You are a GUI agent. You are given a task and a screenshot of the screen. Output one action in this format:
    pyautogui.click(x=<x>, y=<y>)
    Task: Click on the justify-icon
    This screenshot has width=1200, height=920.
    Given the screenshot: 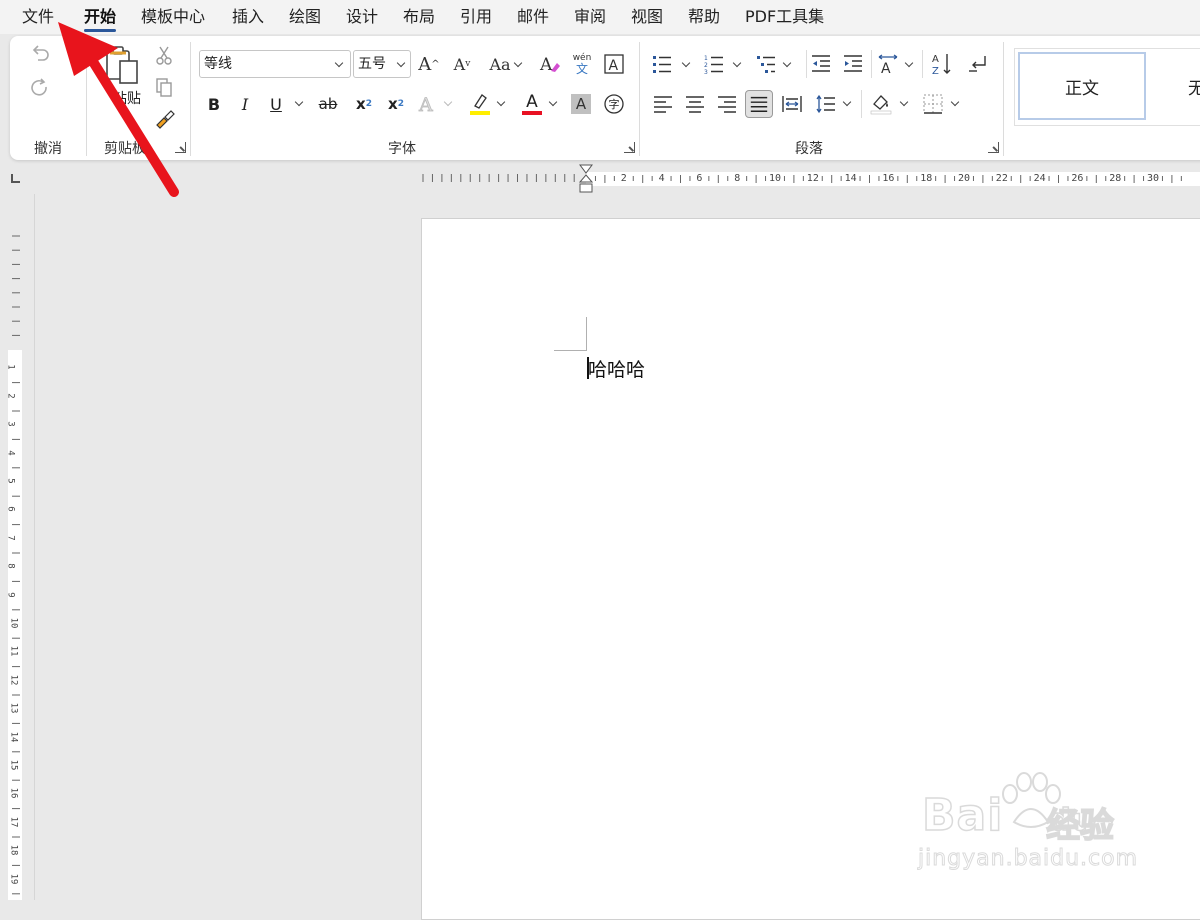 What is the action you would take?
    pyautogui.click(x=759, y=104)
    